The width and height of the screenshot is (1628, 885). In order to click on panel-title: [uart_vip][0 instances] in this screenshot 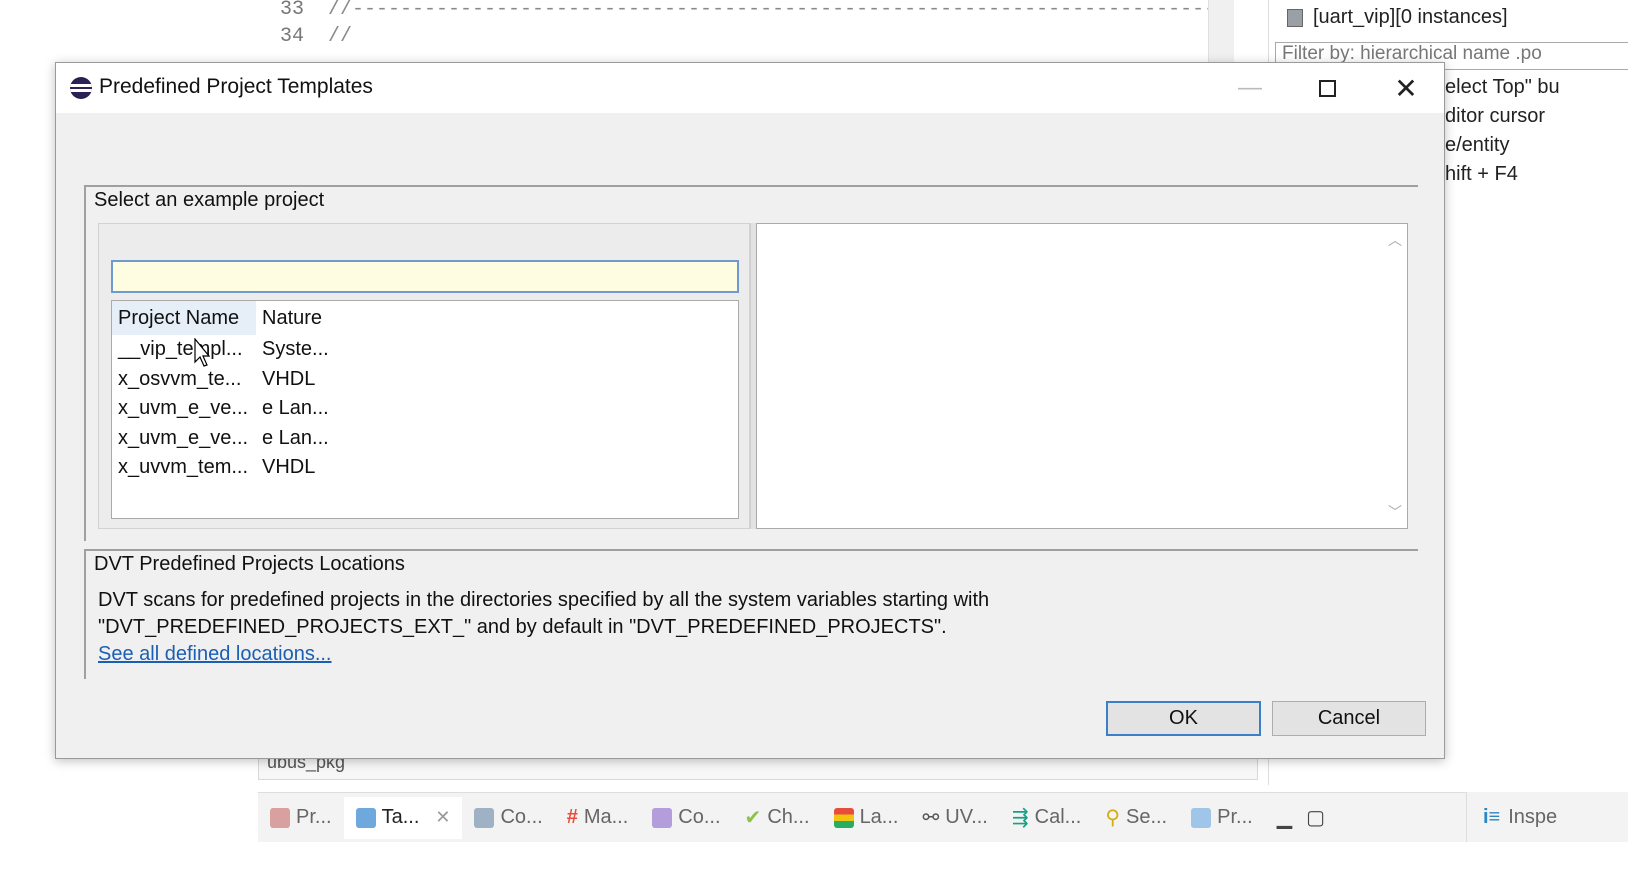, I will do `click(1397, 17)`.